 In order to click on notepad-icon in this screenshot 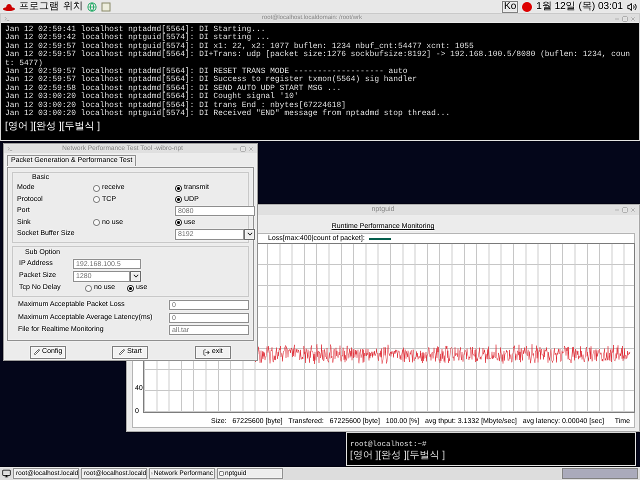, I will do `click(106, 7)`.